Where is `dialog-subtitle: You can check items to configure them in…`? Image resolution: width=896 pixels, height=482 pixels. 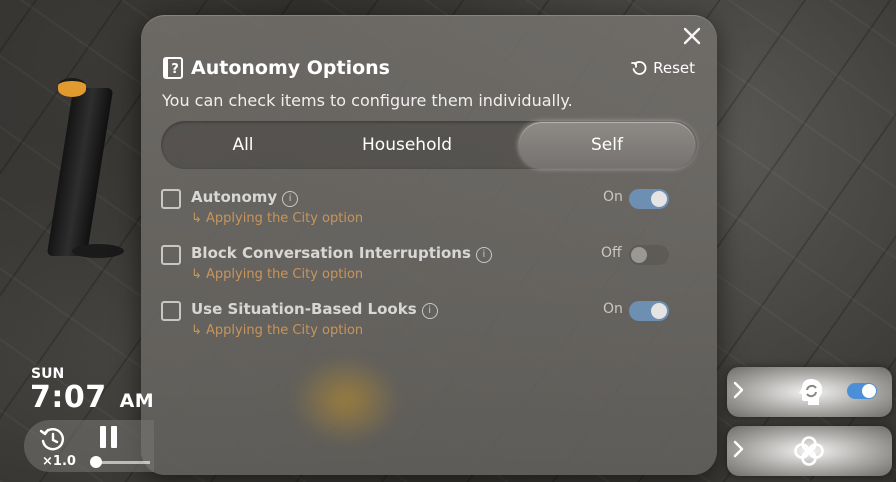
dialog-subtitle: You can check items to configure them in… is located at coordinates (367, 100).